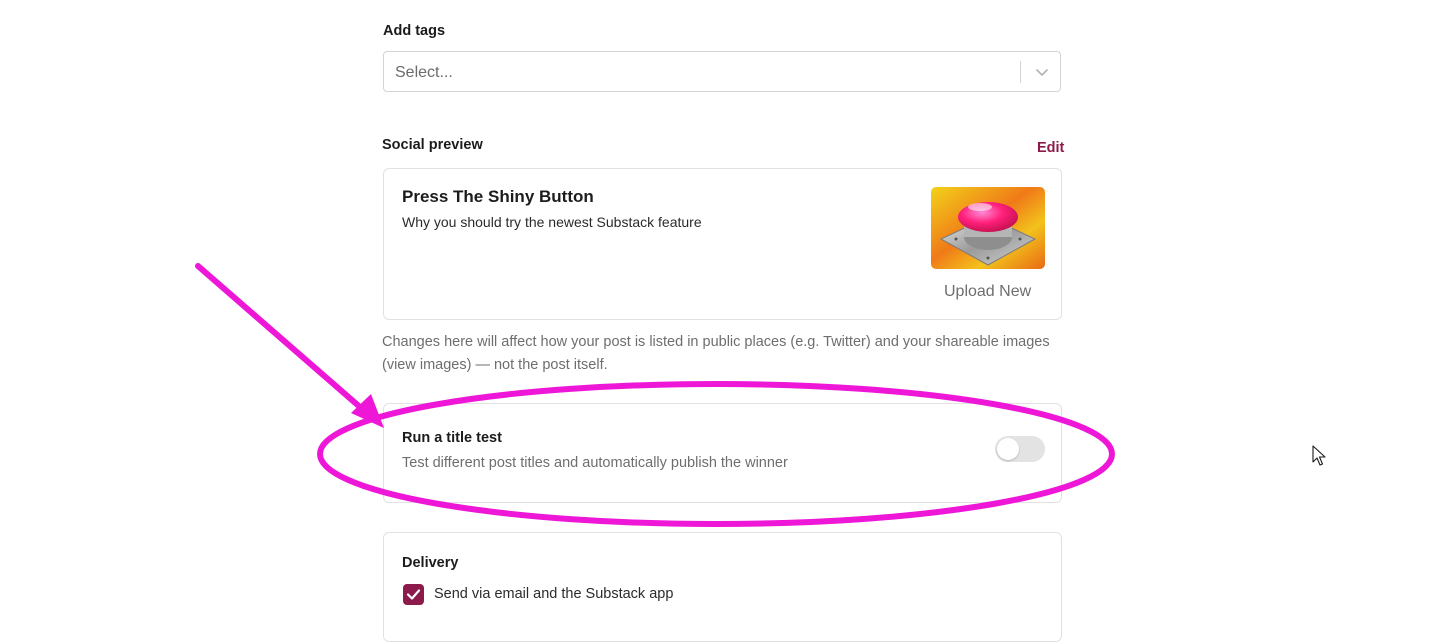 The height and width of the screenshot is (642, 1456). I want to click on chevron-down-icon, so click(1042, 72).